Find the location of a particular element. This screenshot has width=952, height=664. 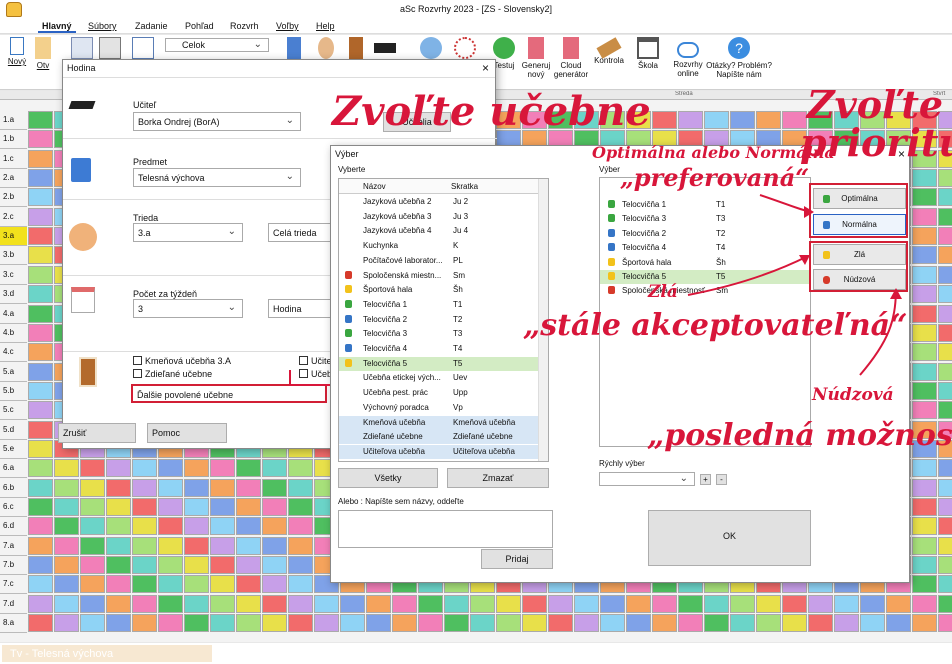

class-combo: 3.a ⌄ is located at coordinates (188, 232).